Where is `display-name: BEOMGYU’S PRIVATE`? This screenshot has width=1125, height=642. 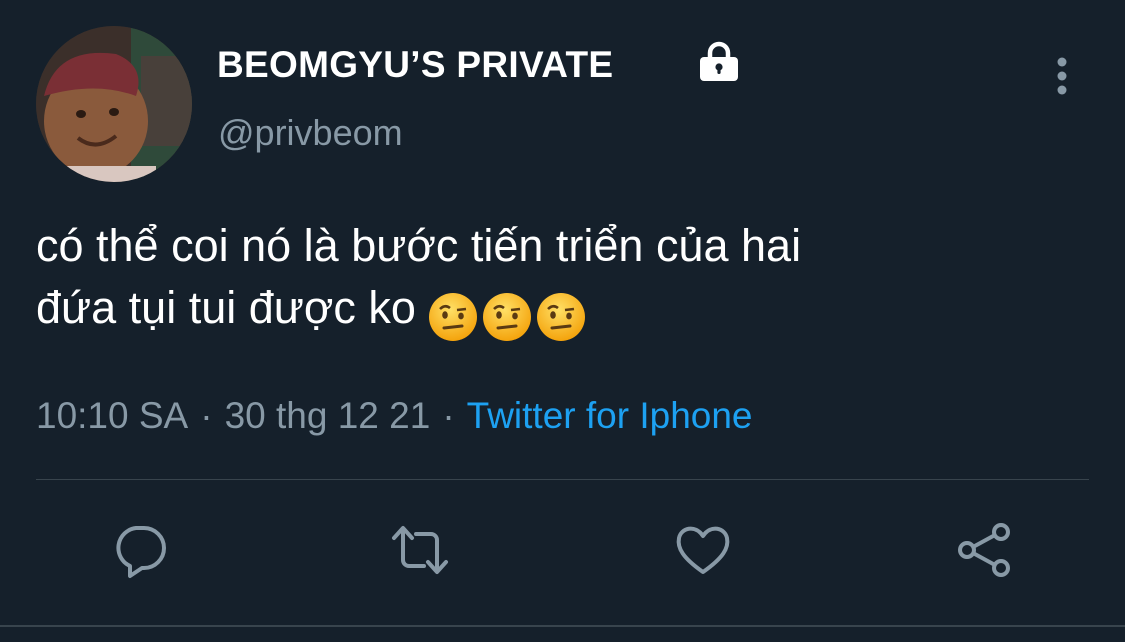
display-name: BEOMGYU’S PRIVATE is located at coordinates (415, 65).